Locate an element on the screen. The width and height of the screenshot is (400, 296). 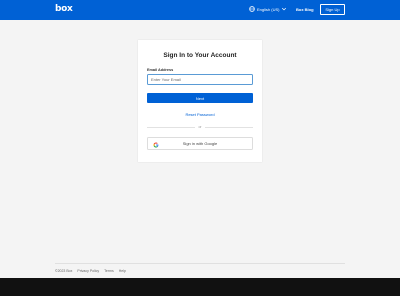
email-label: Email Address is located at coordinates (160, 69).